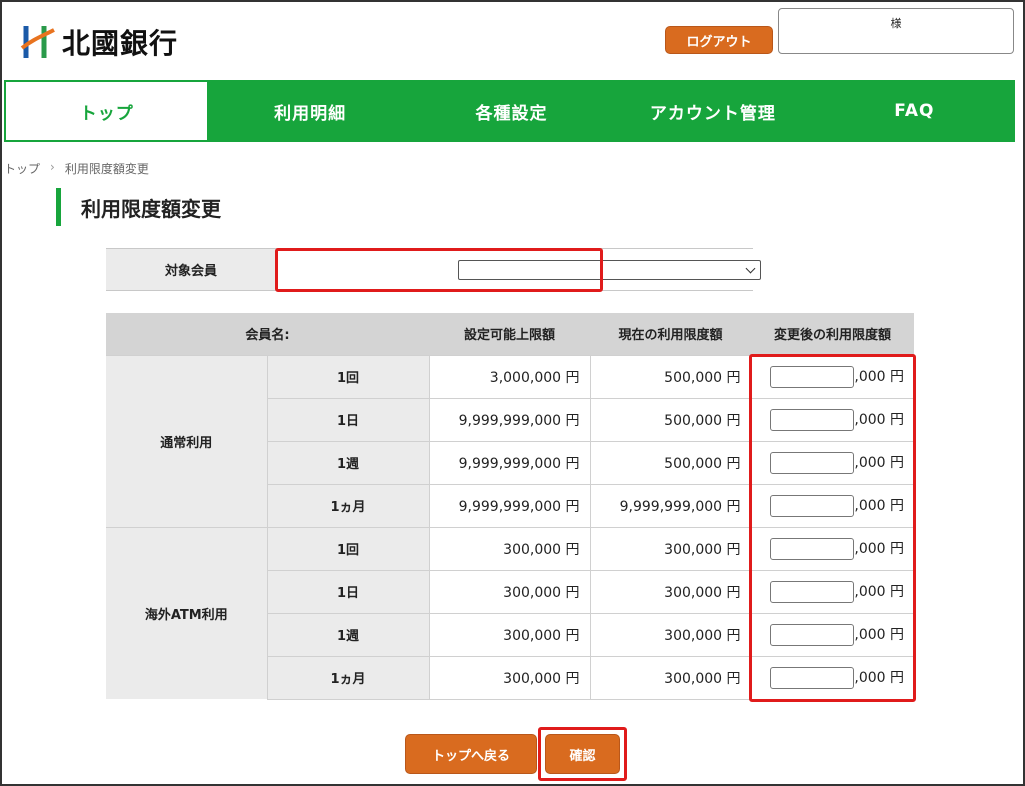  I want to click on bank-logo-icon, so click(37, 42).